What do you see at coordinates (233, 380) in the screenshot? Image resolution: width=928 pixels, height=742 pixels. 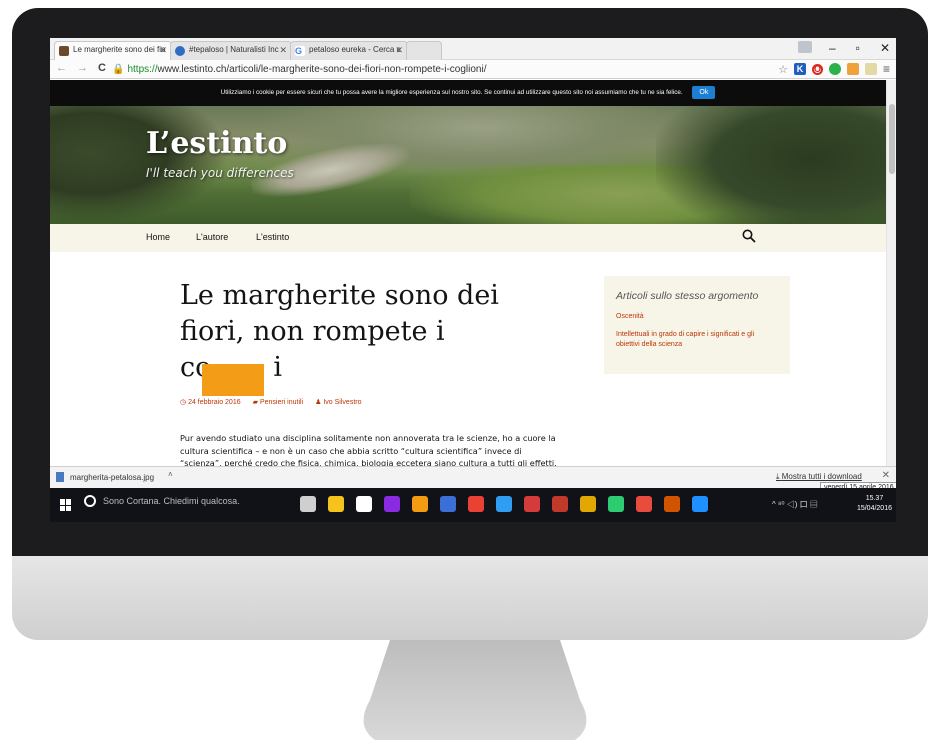 I see `censor-bar` at bounding box center [233, 380].